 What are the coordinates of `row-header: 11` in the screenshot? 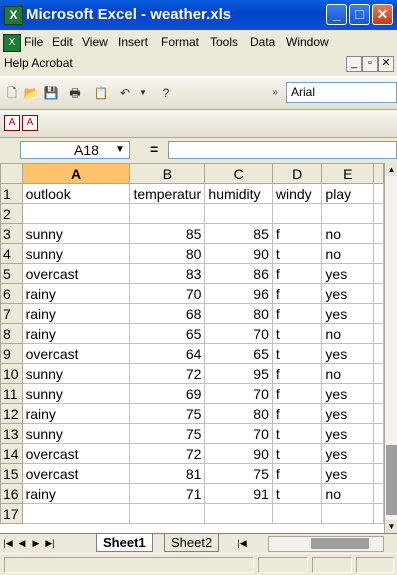 It's located at (11, 393).